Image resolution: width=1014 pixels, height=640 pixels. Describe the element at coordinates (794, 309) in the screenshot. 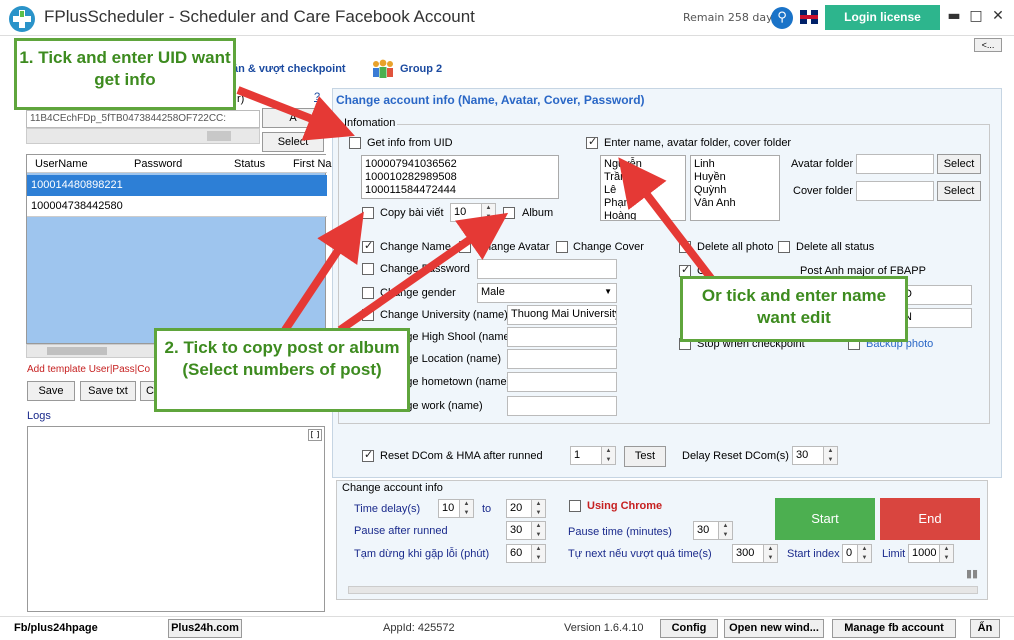

I see `callout-3: Or tick and enter name want edit` at that location.